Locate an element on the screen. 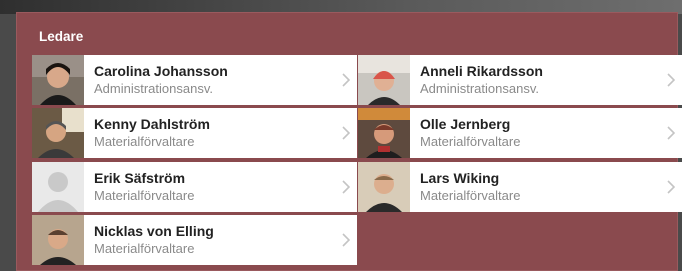 The image size is (682, 271). leader-card: Lars Wiking Materialförvaltare is located at coordinates (520, 187).